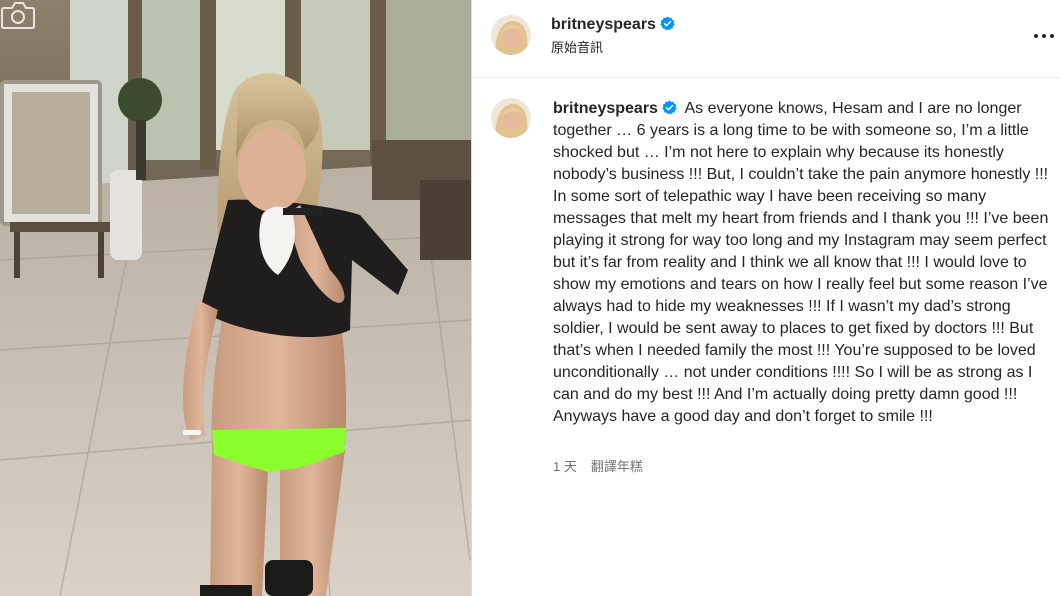 The width and height of the screenshot is (1060, 596). Describe the element at coordinates (766, 39) in the screenshot. I see `post-header: britneyspears 原始音訊` at that location.